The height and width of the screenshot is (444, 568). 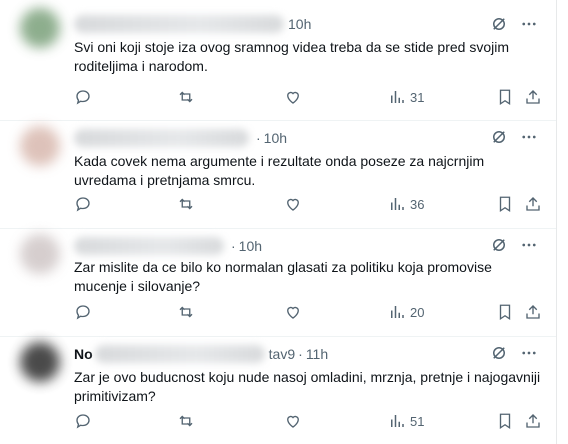 What do you see at coordinates (406, 312) in the screenshot?
I see `views-button: 20` at bounding box center [406, 312].